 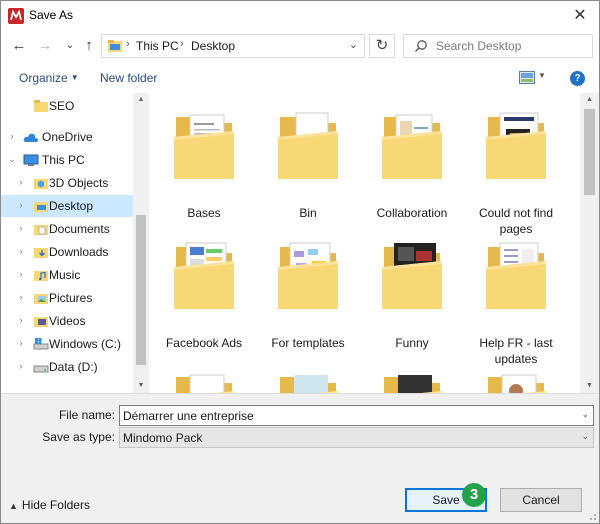 I want to click on folder-item-help-fr-last-updates: Help FR - last updates, so click(x=516, y=302).